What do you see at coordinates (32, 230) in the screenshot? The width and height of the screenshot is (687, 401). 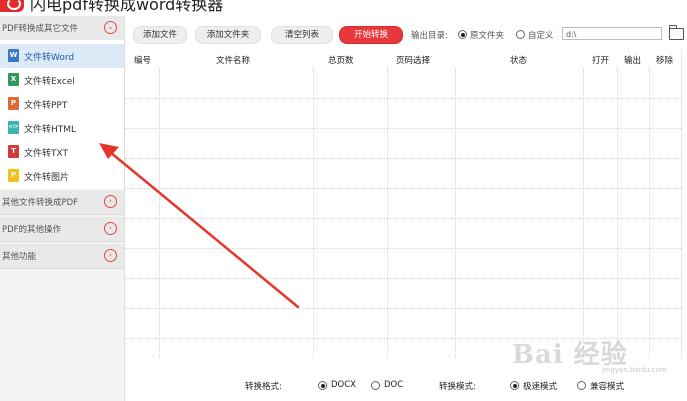 I see `sidebar-group-label: PDF的其他操作` at bounding box center [32, 230].